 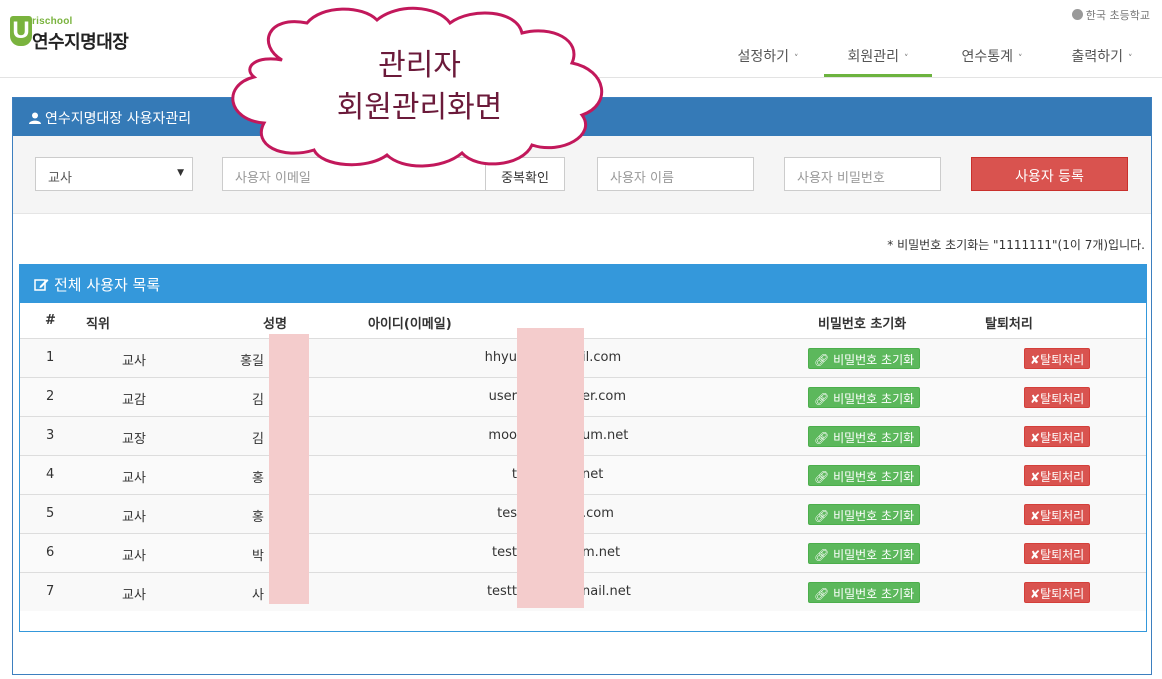 I want to click on col-header-delete: 탈퇴처리, so click(x=1009, y=324).